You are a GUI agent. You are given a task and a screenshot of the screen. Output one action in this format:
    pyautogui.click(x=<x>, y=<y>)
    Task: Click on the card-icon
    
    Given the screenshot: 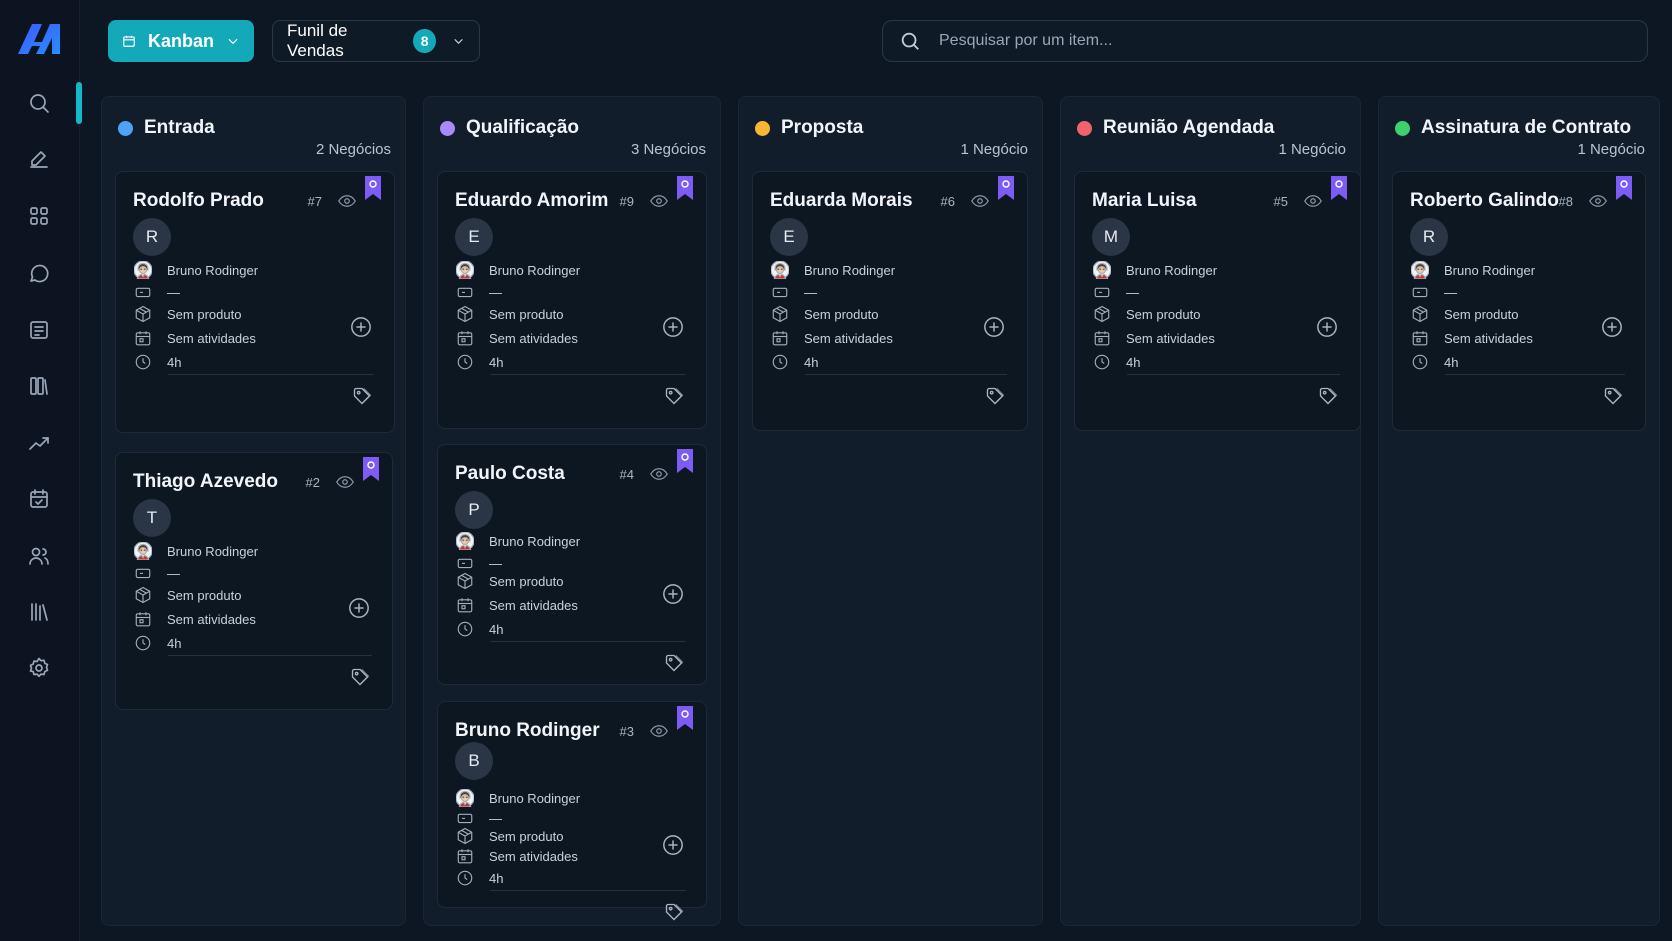 What is the action you would take?
    pyautogui.click(x=465, y=818)
    